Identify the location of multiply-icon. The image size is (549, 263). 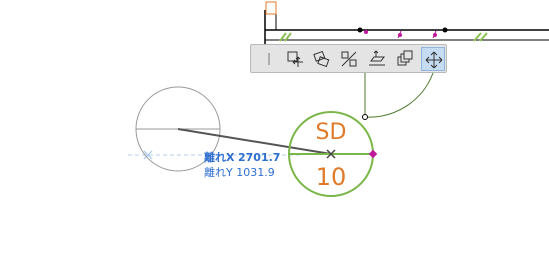
(405, 58).